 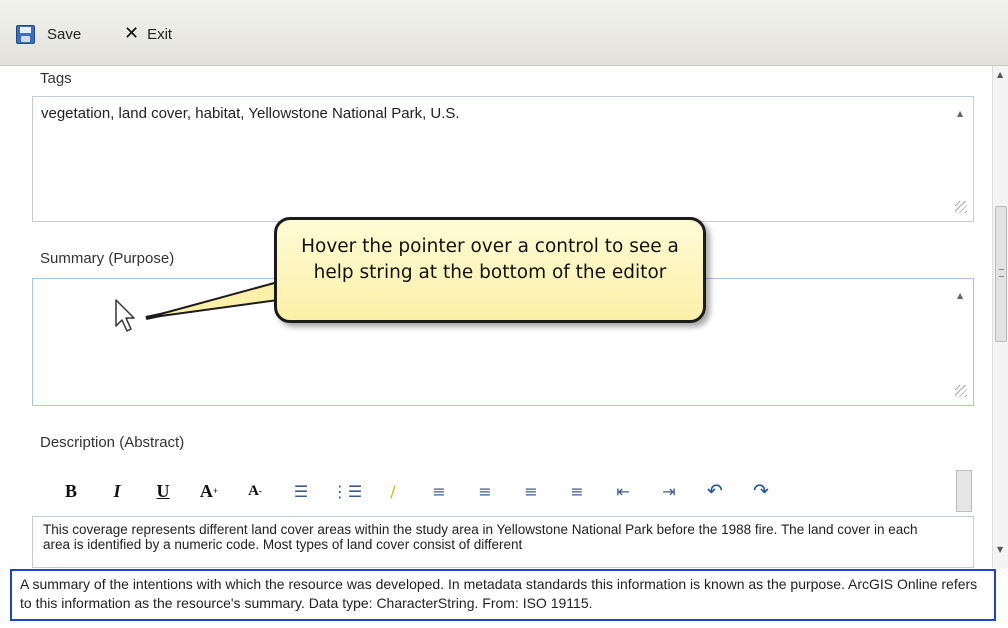 I want to click on tags-label: Tags, so click(x=56, y=78).